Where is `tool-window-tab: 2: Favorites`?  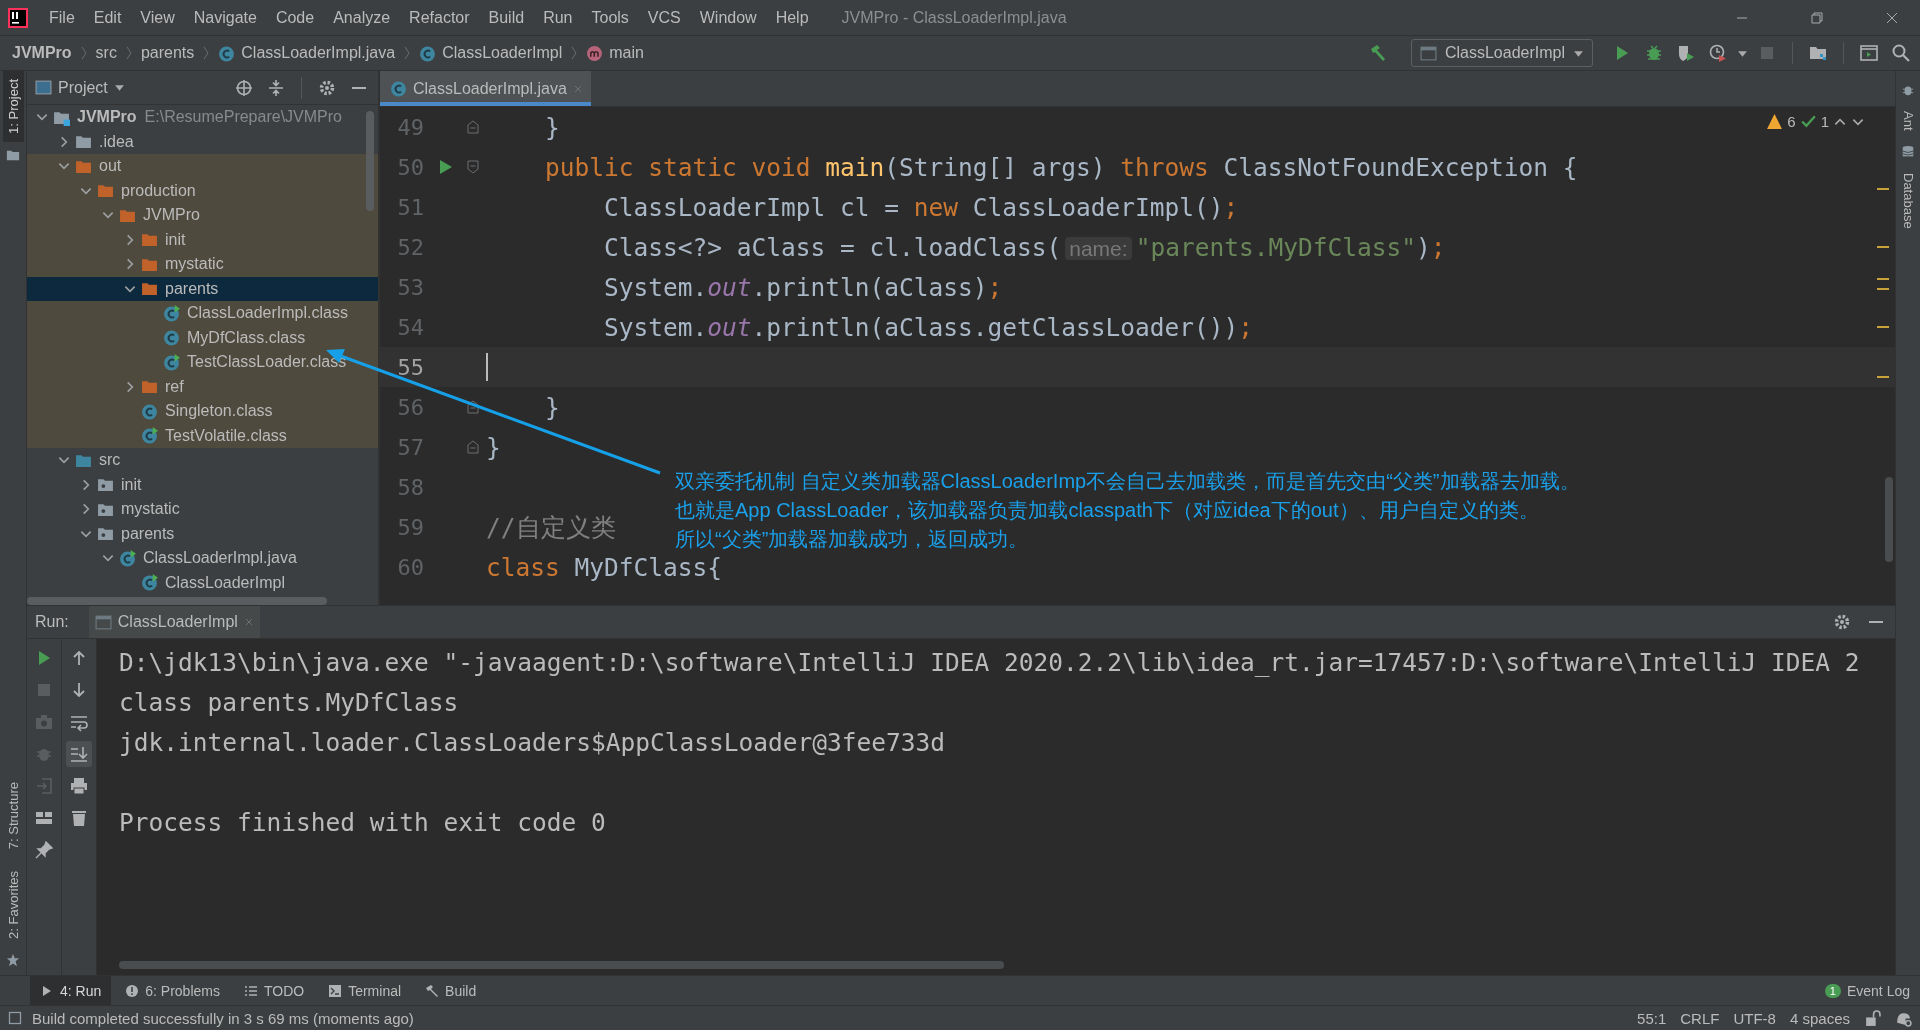
tool-window-tab: 2: Favorites is located at coordinates (13, 905).